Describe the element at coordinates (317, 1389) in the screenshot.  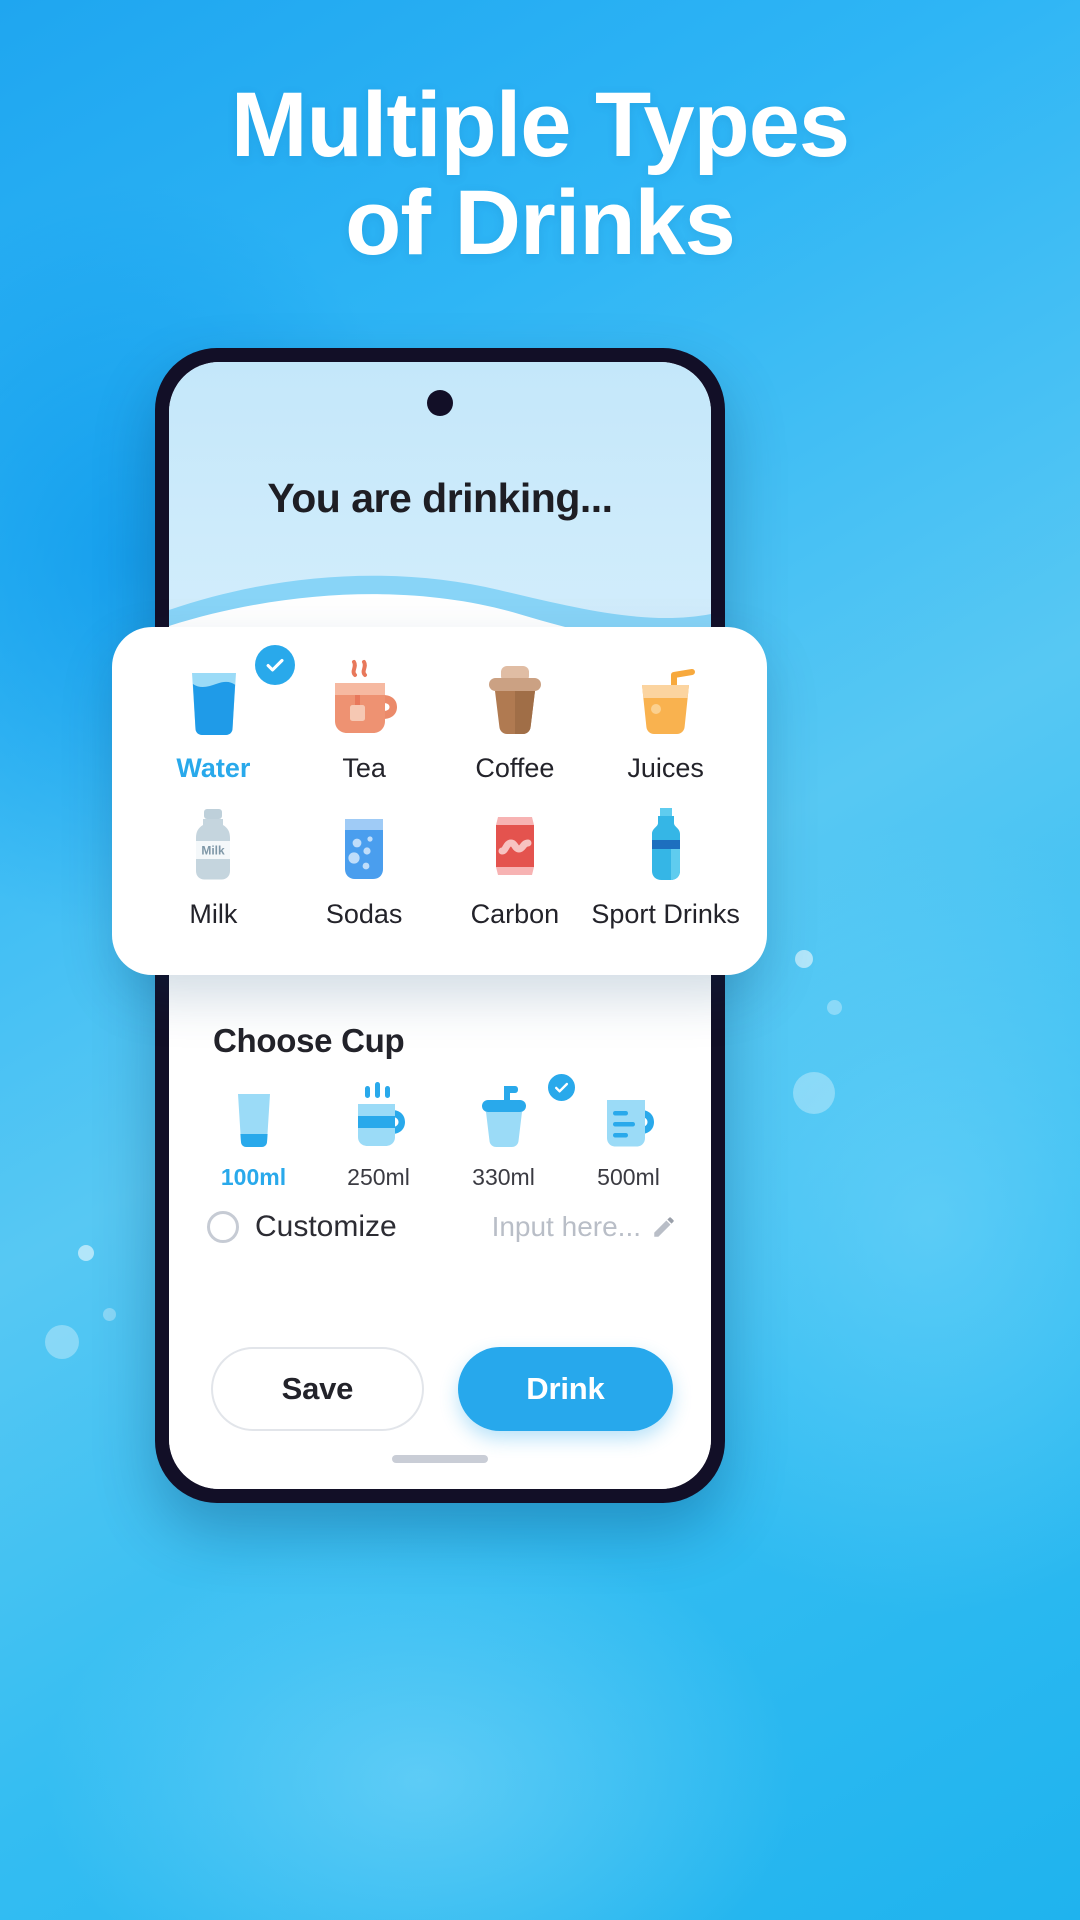
I see `save-button: Save` at that location.